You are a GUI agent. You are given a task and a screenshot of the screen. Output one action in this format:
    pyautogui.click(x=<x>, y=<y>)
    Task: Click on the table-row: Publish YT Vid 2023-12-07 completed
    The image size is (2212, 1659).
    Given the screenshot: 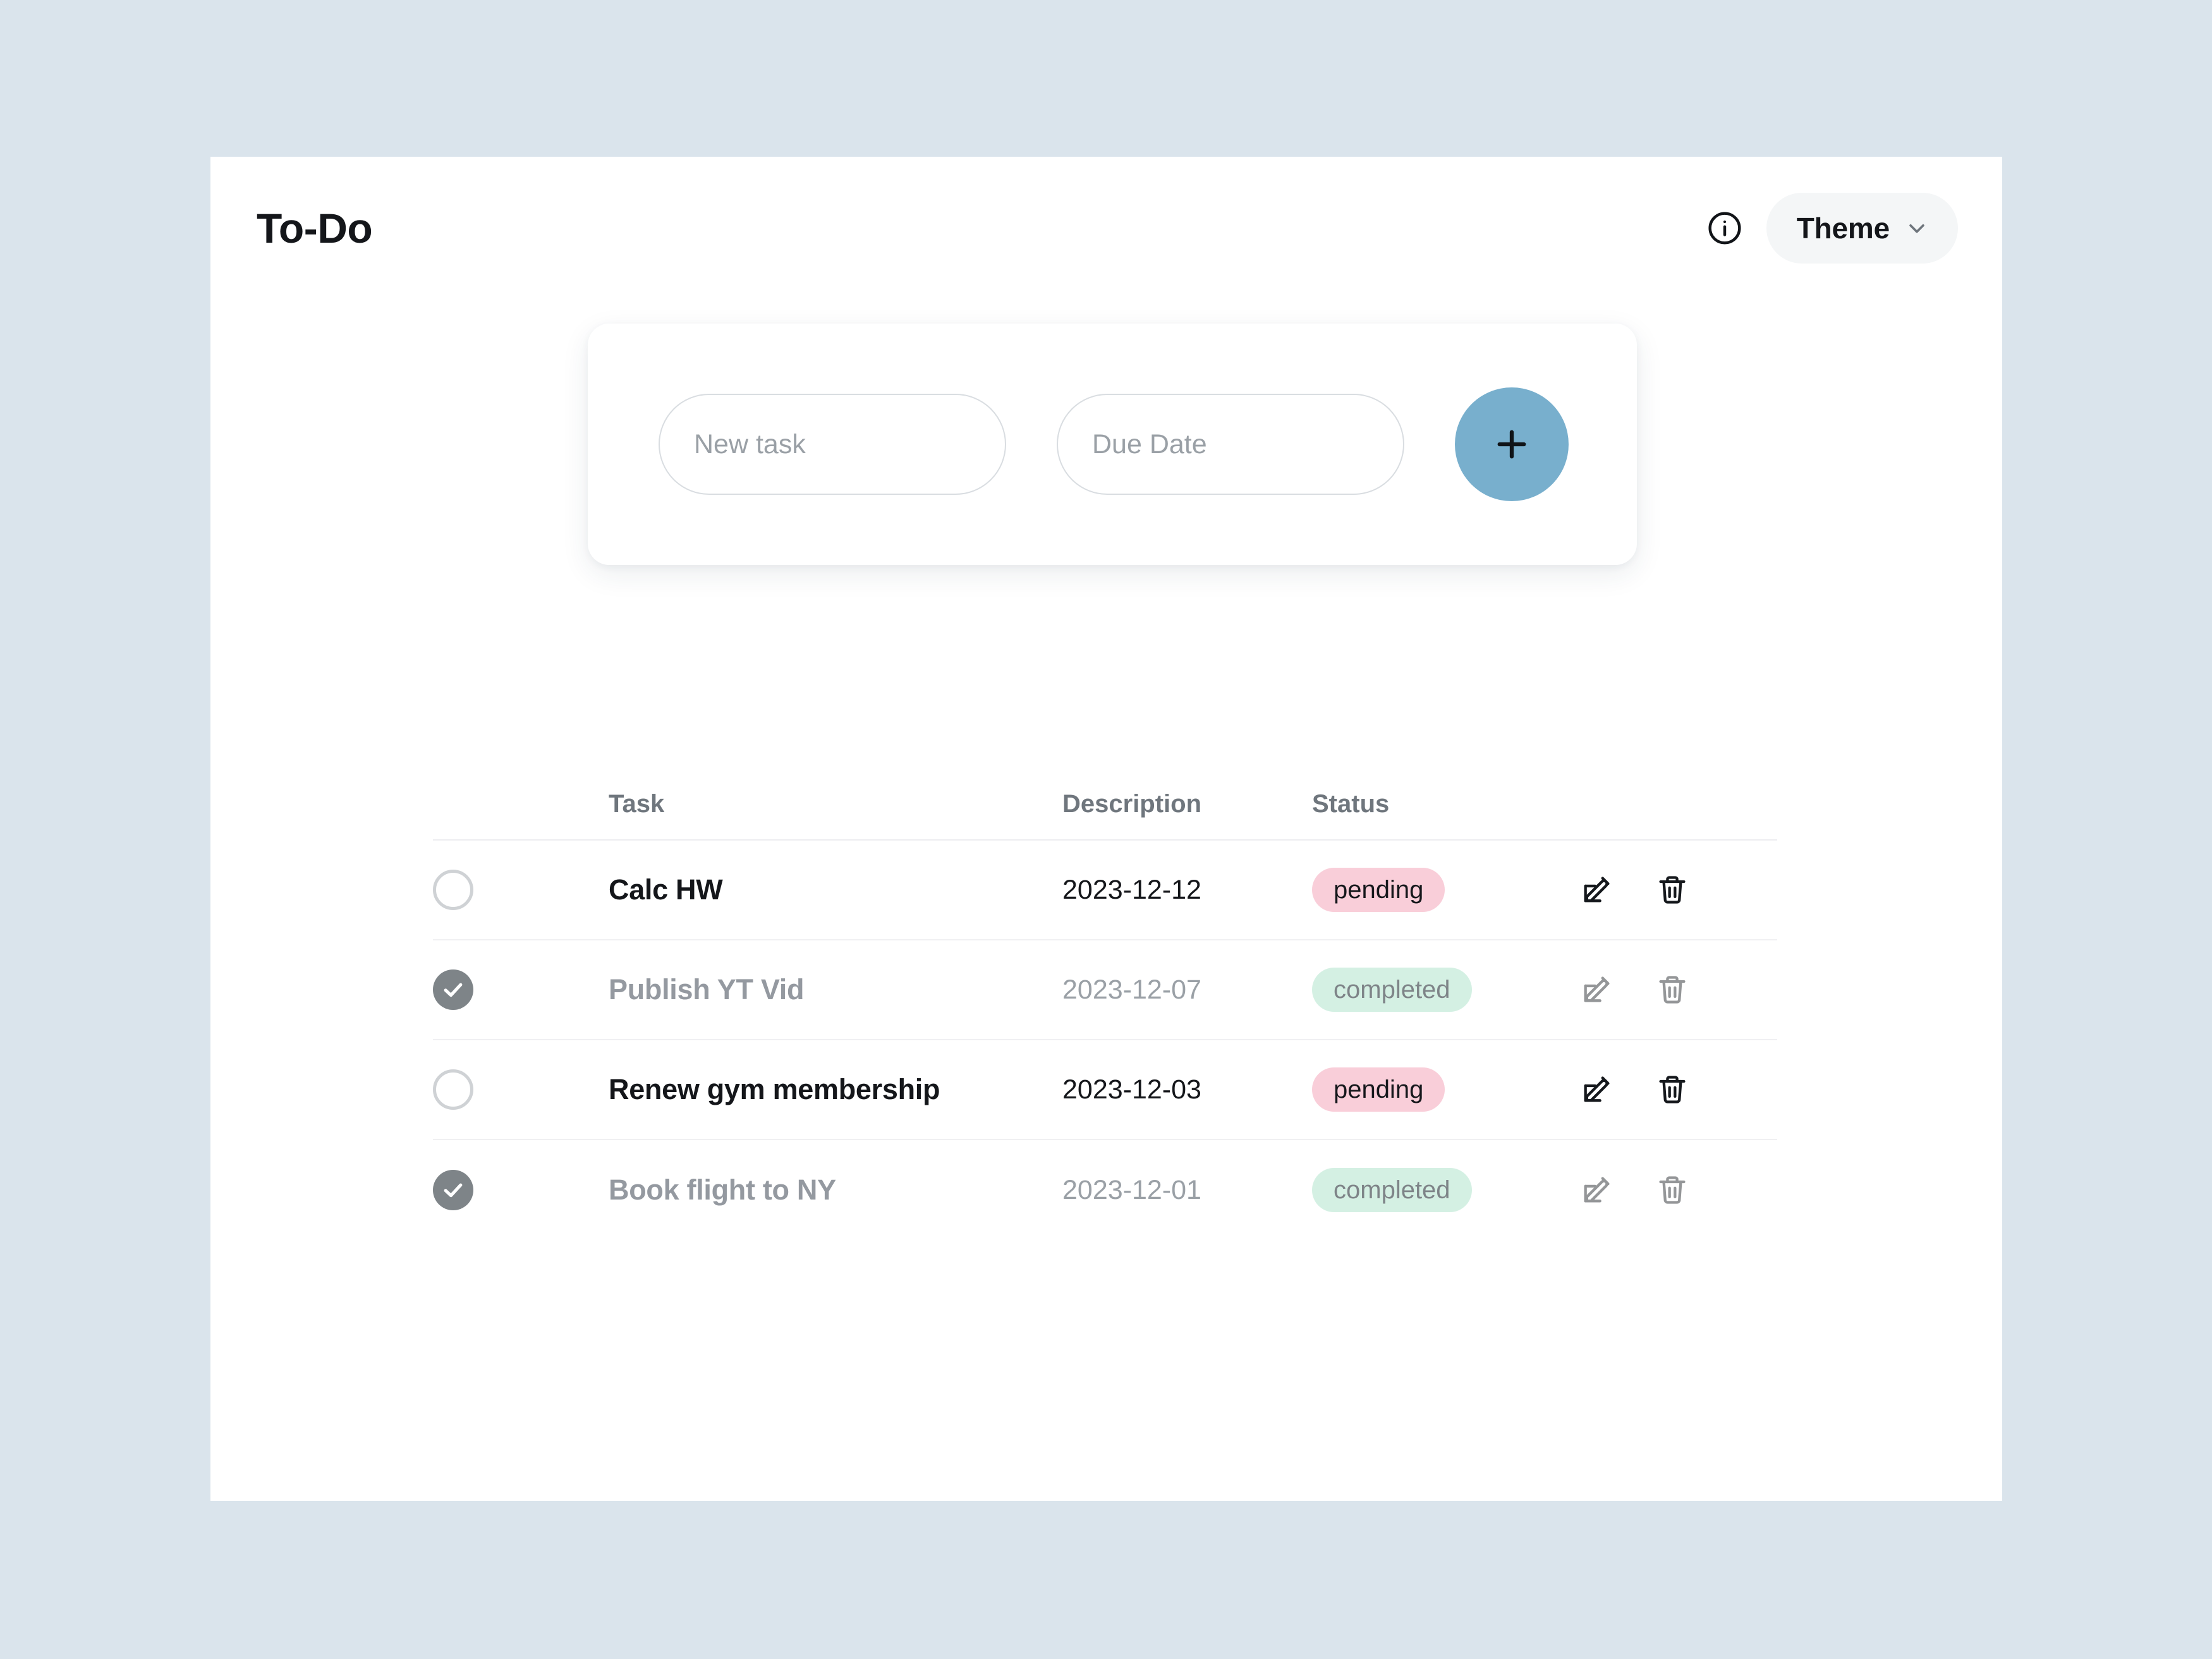 What is the action you would take?
    pyautogui.click(x=1105, y=990)
    